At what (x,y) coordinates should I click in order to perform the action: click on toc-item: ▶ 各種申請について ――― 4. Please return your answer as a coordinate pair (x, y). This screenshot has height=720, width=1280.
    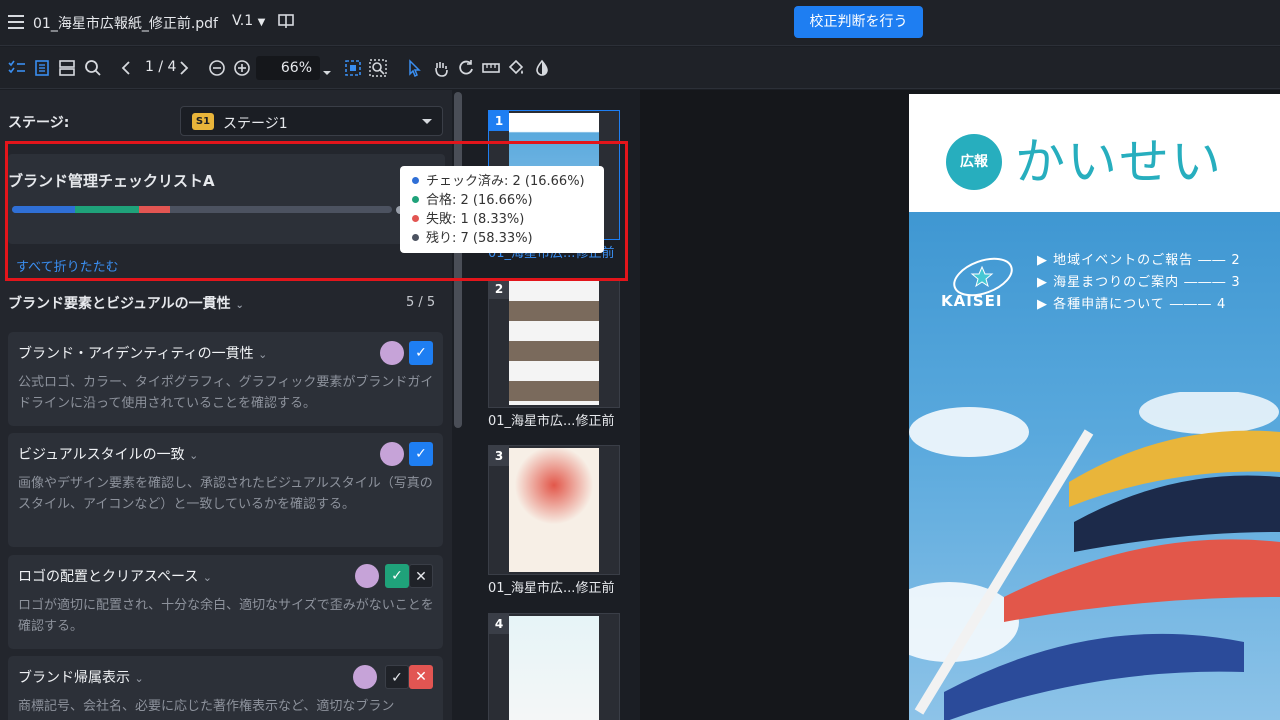
    Looking at the image, I should click on (1132, 304).